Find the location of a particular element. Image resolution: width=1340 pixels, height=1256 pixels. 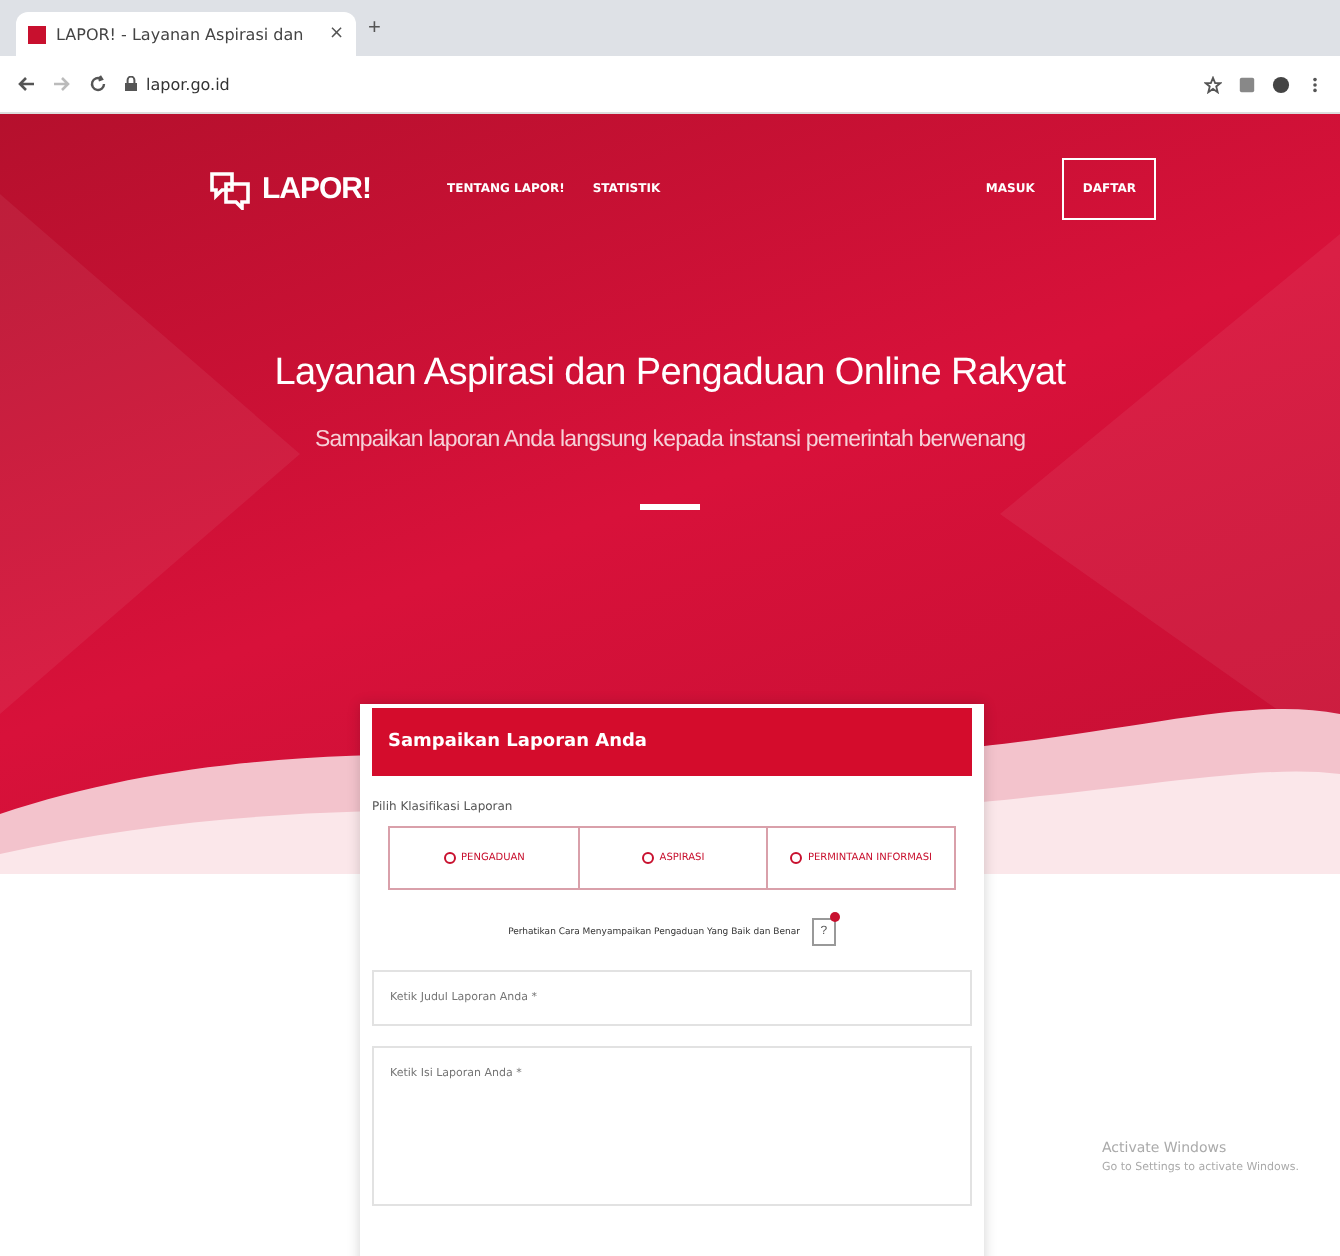

lock-icon is located at coordinates (131, 84).